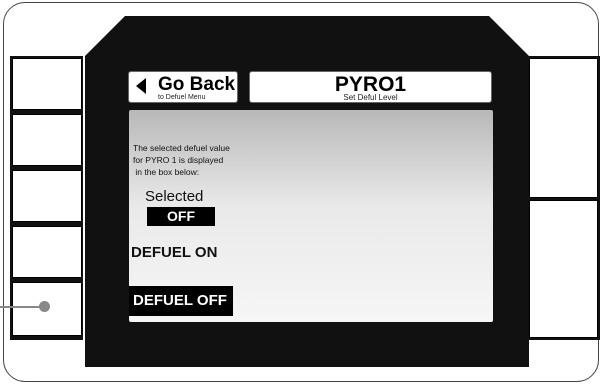 This screenshot has height=386, width=604. I want to click on left-softkey-column, so click(46, 198).